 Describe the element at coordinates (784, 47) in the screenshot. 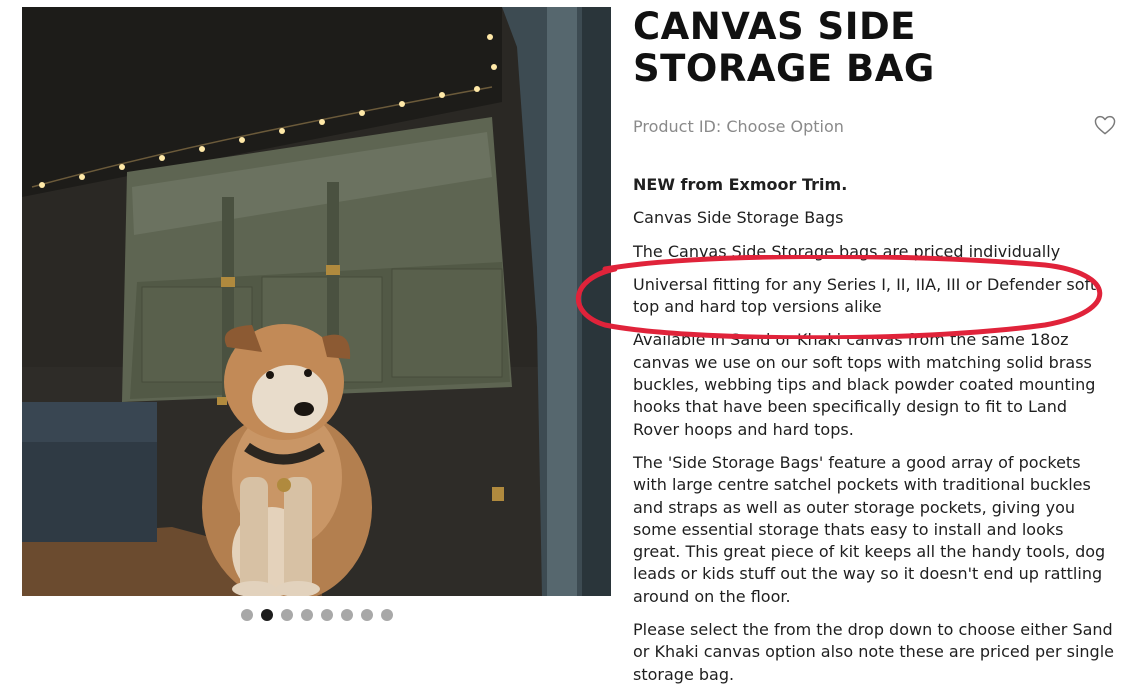

I see `product-title: CANVAS SIDE STORAGE BAG` at that location.